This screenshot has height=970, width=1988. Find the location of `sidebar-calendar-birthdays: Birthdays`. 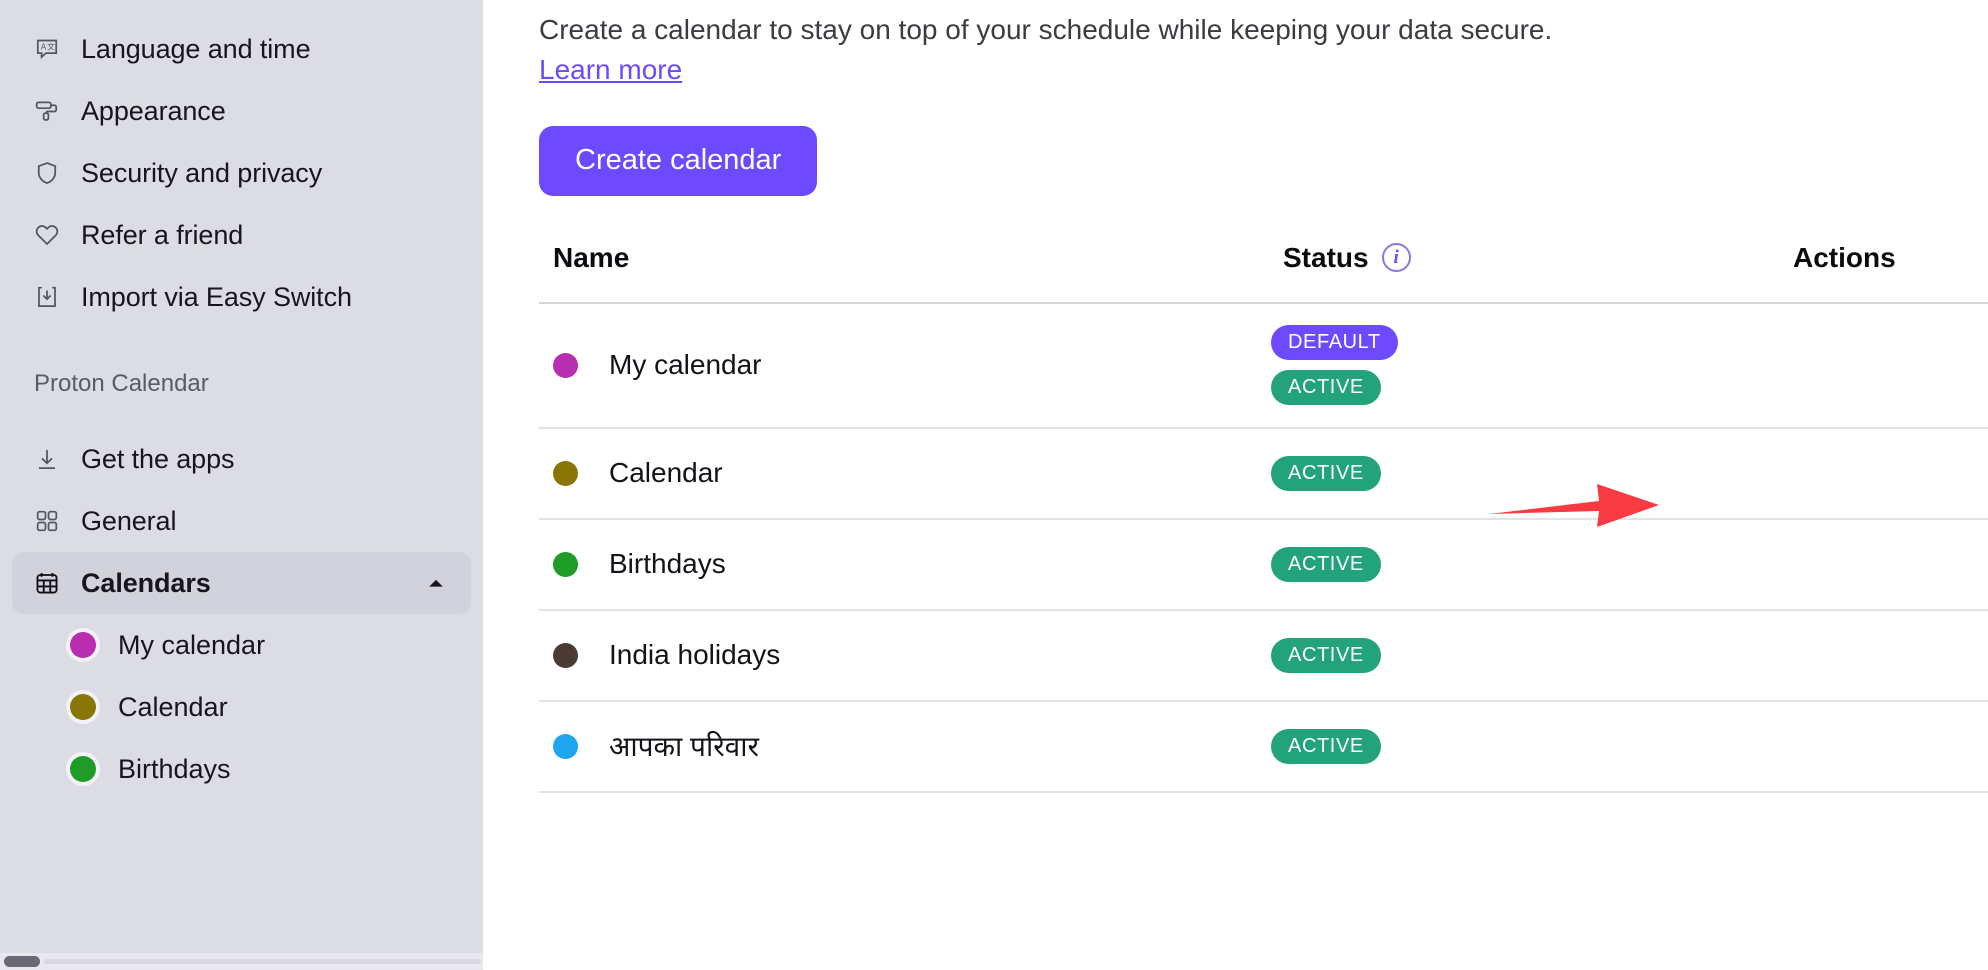

sidebar-calendar-birthdays: Birthdays is located at coordinates (241, 769).